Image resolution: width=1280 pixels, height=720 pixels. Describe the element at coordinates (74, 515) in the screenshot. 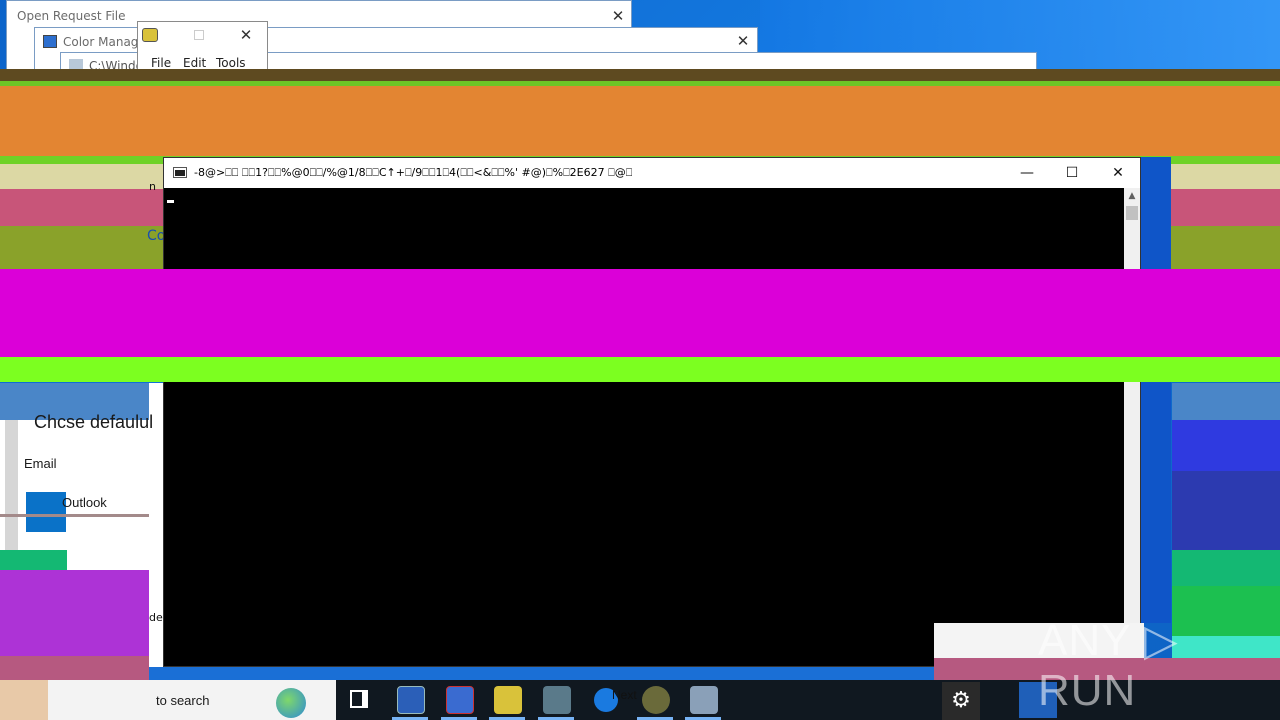

I see `settings-divider` at that location.